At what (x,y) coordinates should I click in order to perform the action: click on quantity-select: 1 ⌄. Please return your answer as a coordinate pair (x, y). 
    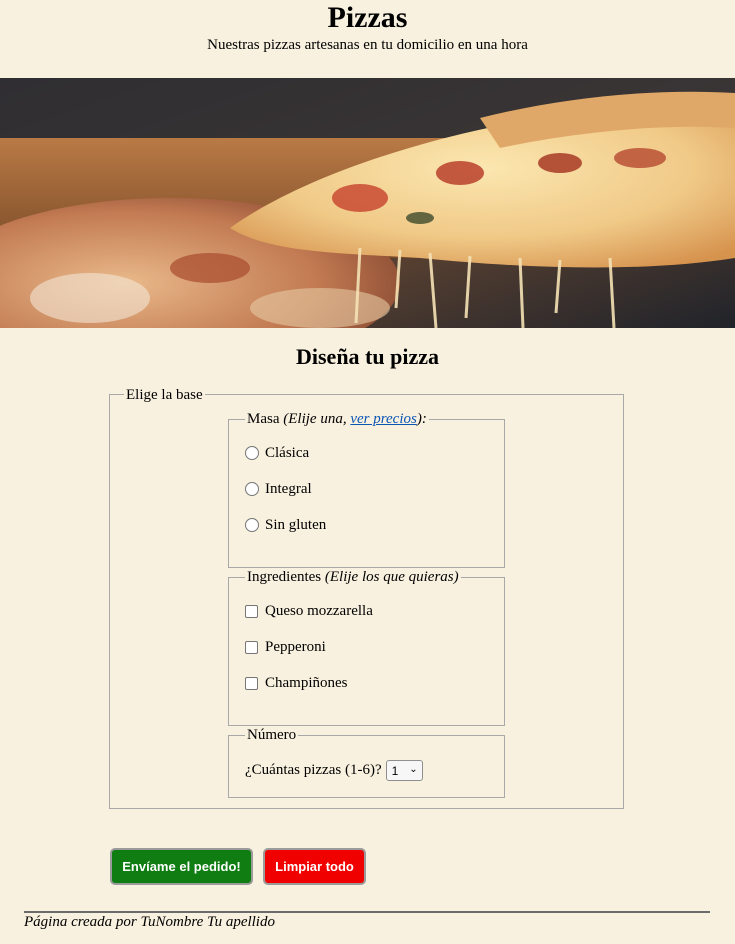
    Looking at the image, I should click on (404, 770).